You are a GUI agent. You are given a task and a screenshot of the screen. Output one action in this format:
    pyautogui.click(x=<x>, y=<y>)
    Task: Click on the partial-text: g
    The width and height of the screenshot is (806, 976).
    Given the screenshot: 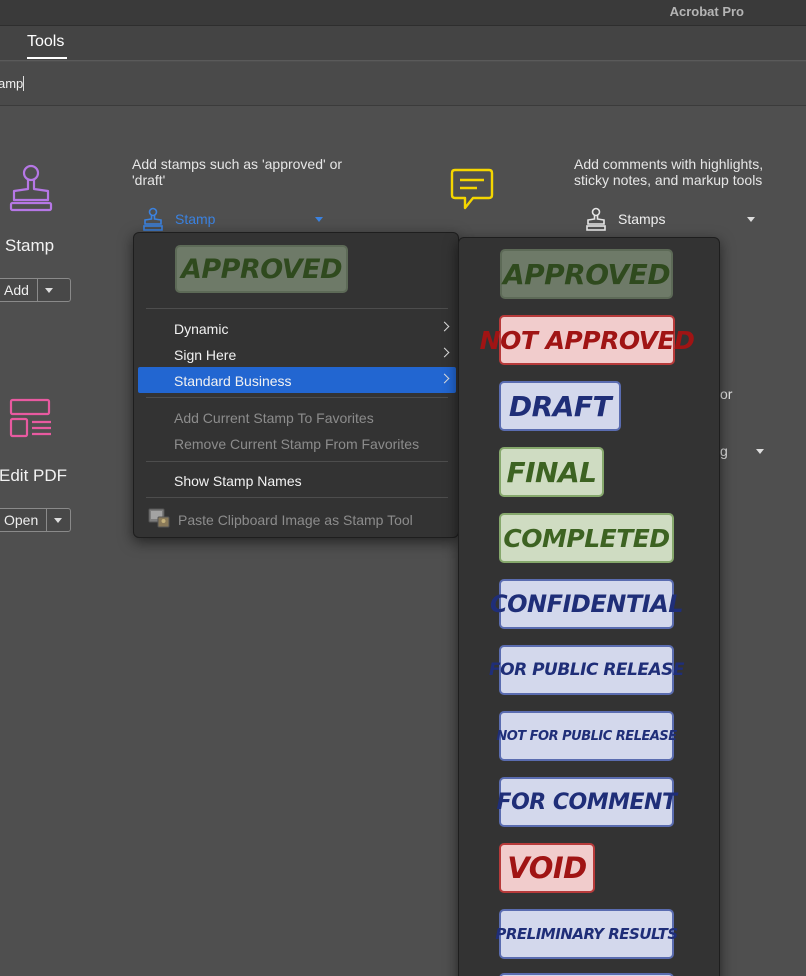 What is the action you would take?
    pyautogui.click(x=724, y=451)
    